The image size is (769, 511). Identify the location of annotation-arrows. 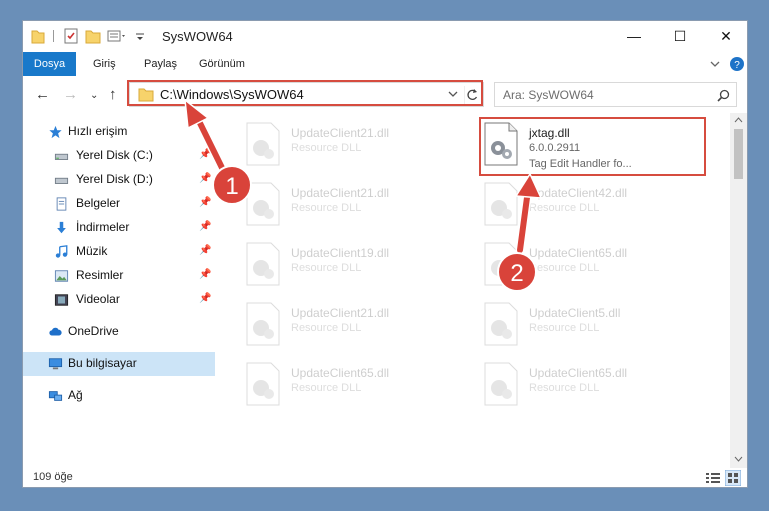
(363, 176).